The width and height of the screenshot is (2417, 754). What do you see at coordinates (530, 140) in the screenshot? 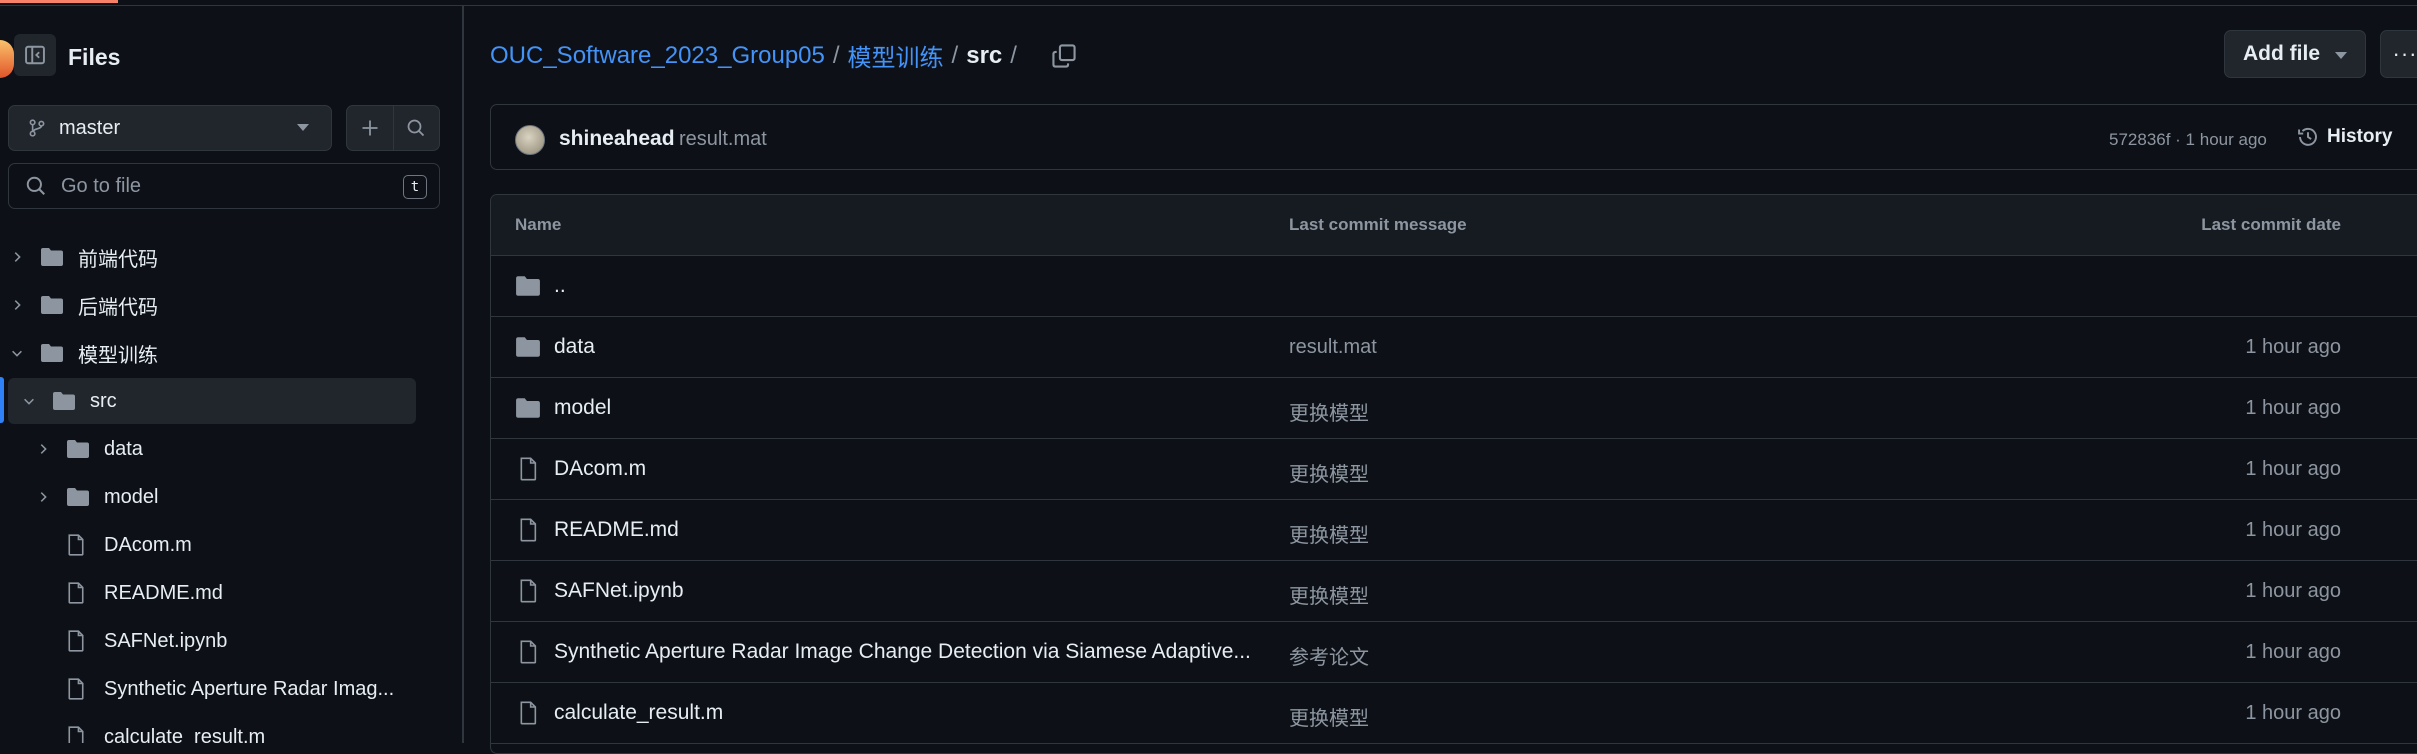
I see `avatar` at bounding box center [530, 140].